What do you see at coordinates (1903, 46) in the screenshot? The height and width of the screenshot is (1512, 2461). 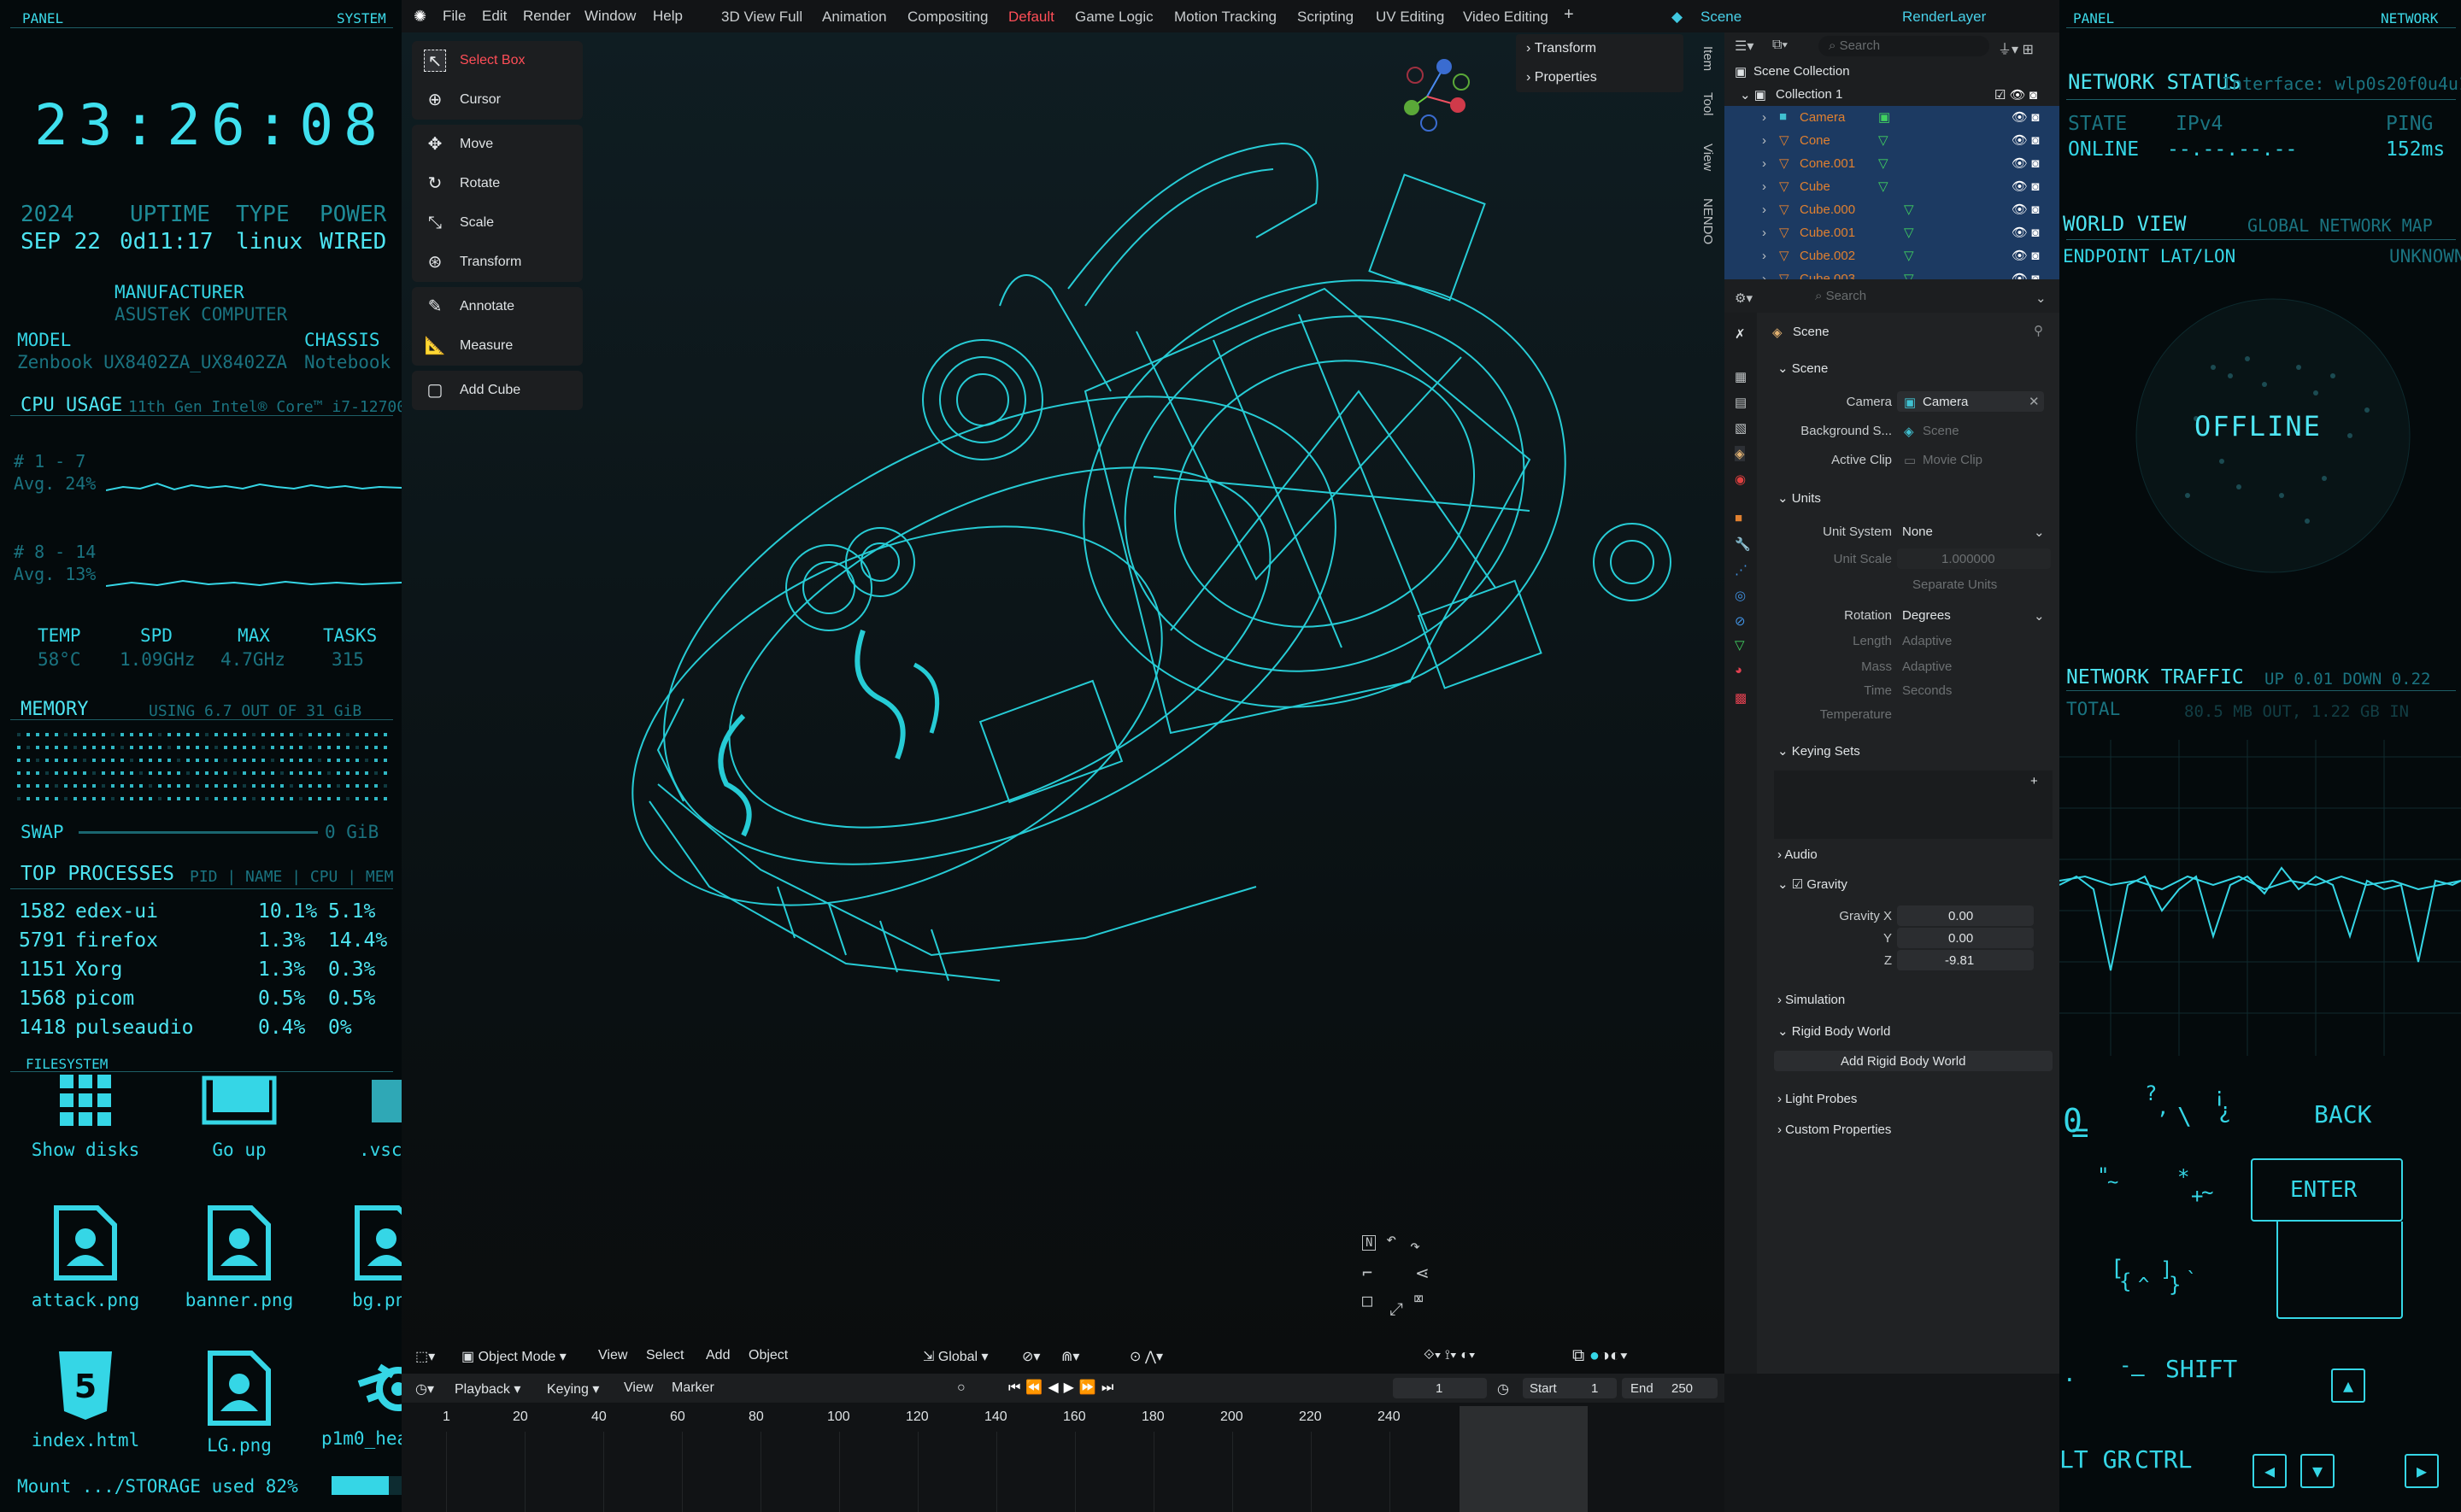 I see `outliner-search: ⌕ Search` at bounding box center [1903, 46].